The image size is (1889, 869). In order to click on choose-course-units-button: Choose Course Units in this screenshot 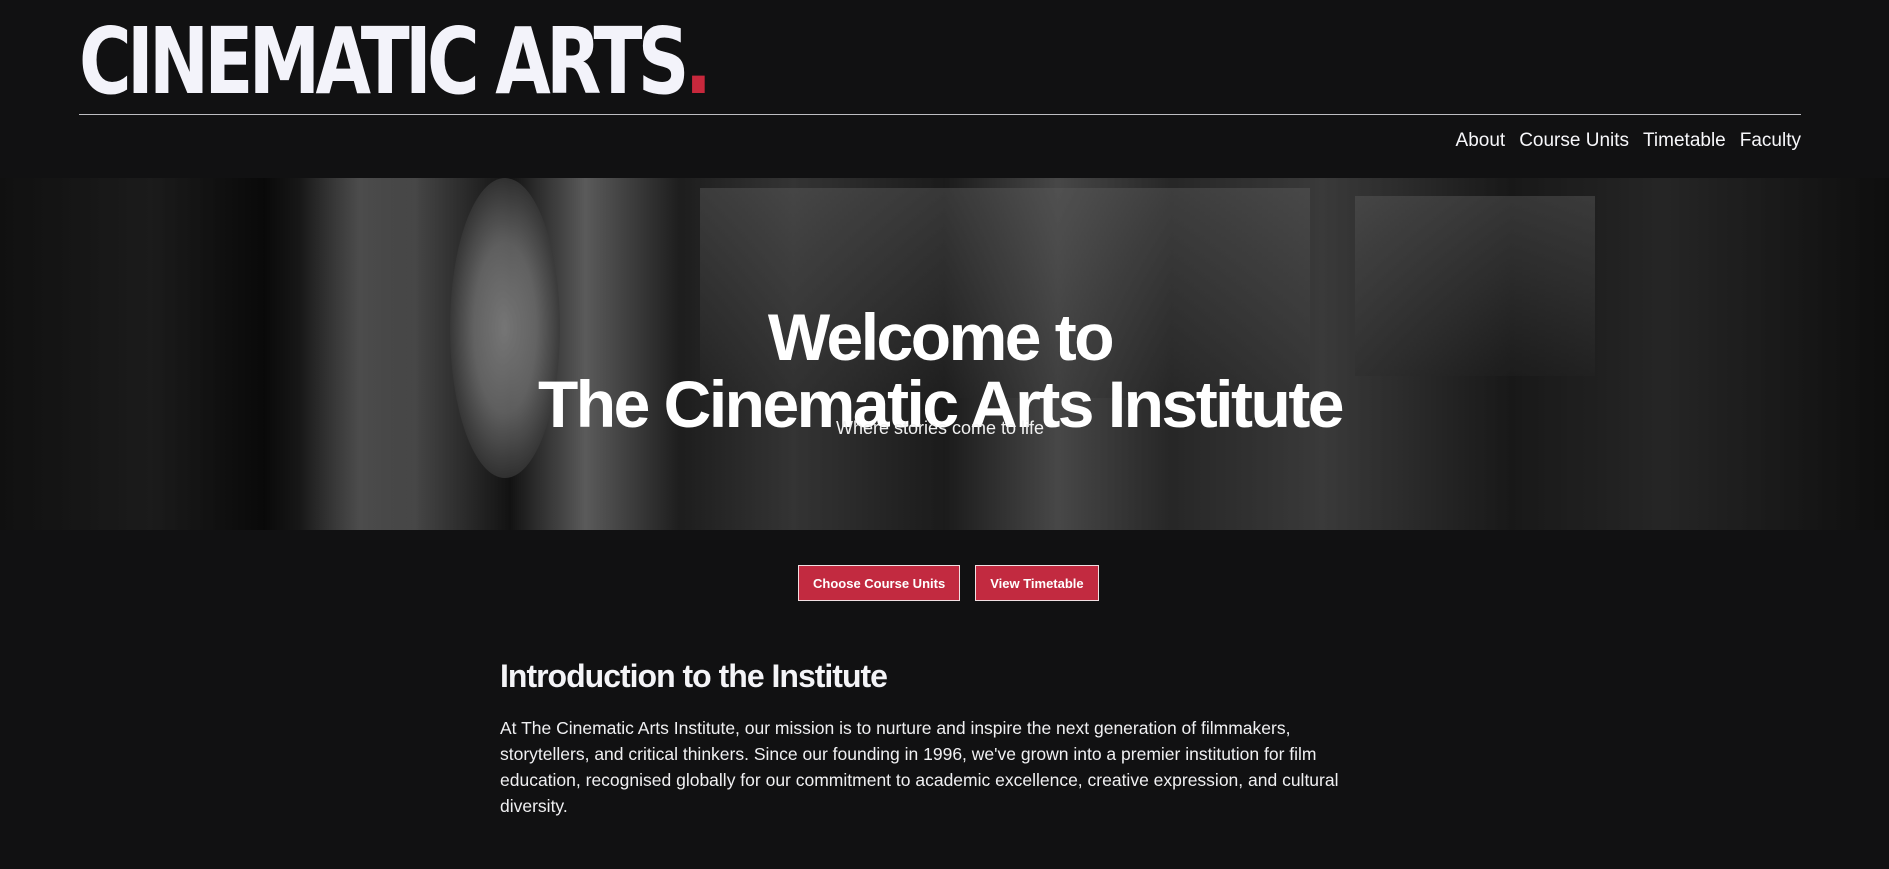, I will do `click(879, 583)`.